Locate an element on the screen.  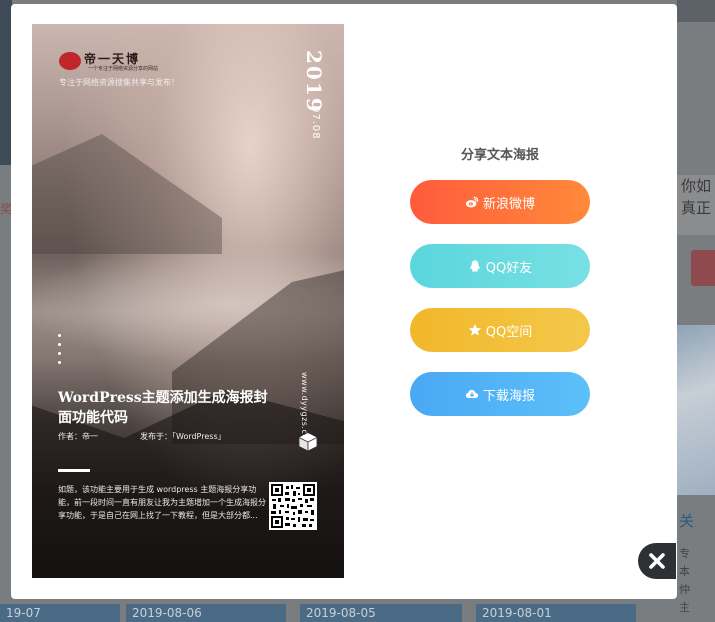
poster-mountain is located at coordinates (127, 194).